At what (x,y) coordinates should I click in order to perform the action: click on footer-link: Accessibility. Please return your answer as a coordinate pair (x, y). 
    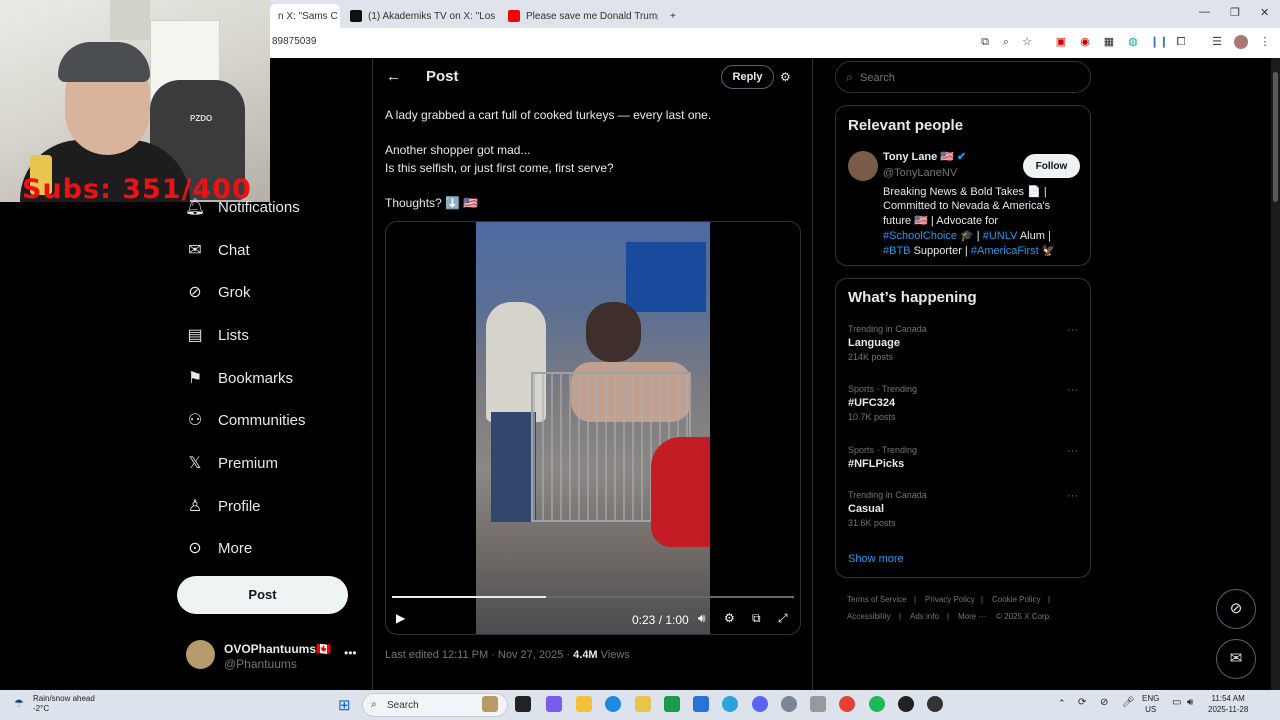
    Looking at the image, I should click on (869, 616).